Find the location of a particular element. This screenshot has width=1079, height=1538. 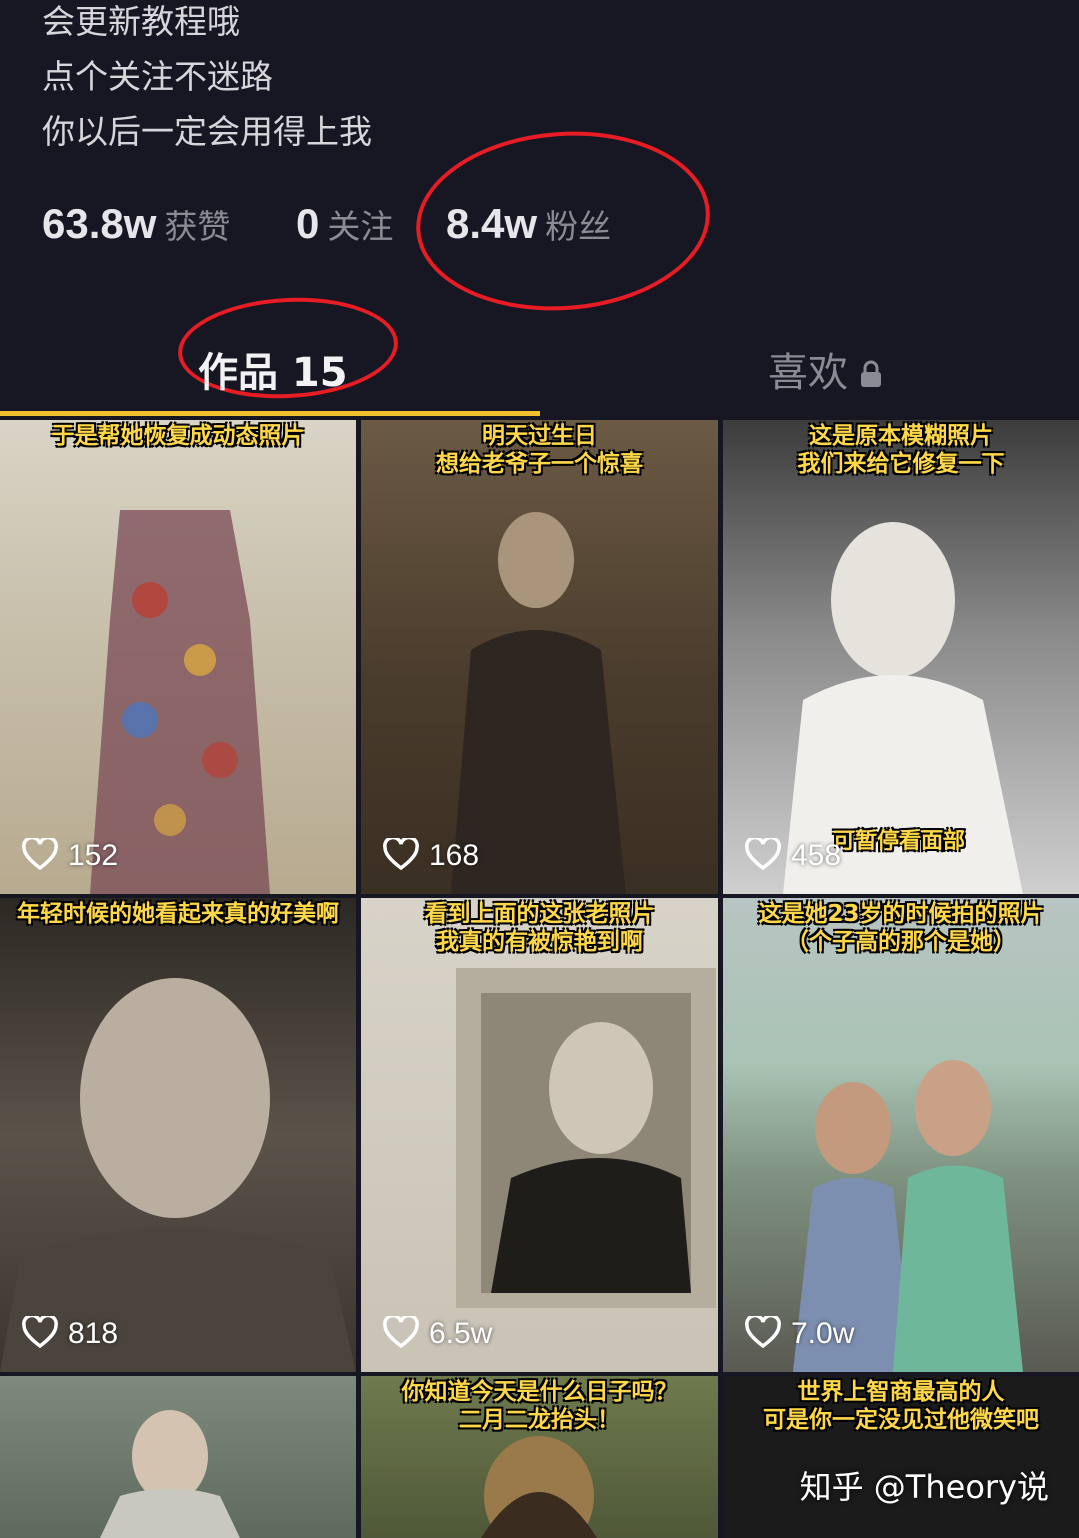

video-thumbnail is located at coordinates (178, 1457).